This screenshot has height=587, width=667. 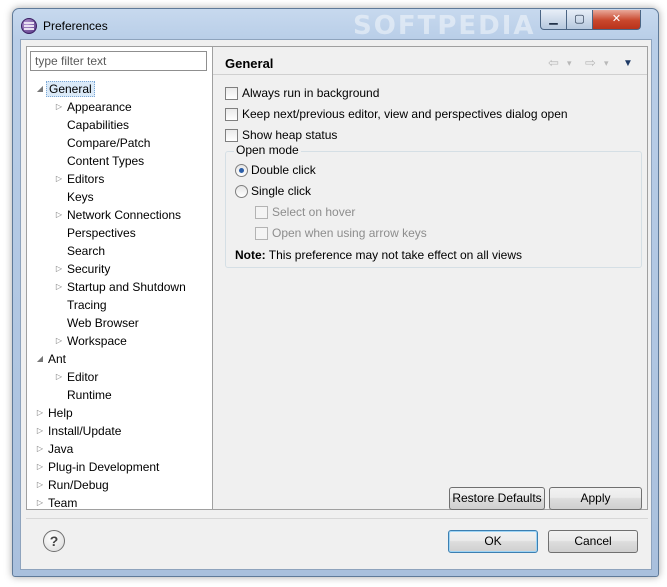 What do you see at coordinates (70, 89) in the screenshot?
I see `tree-item-label: General` at bounding box center [70, 89].